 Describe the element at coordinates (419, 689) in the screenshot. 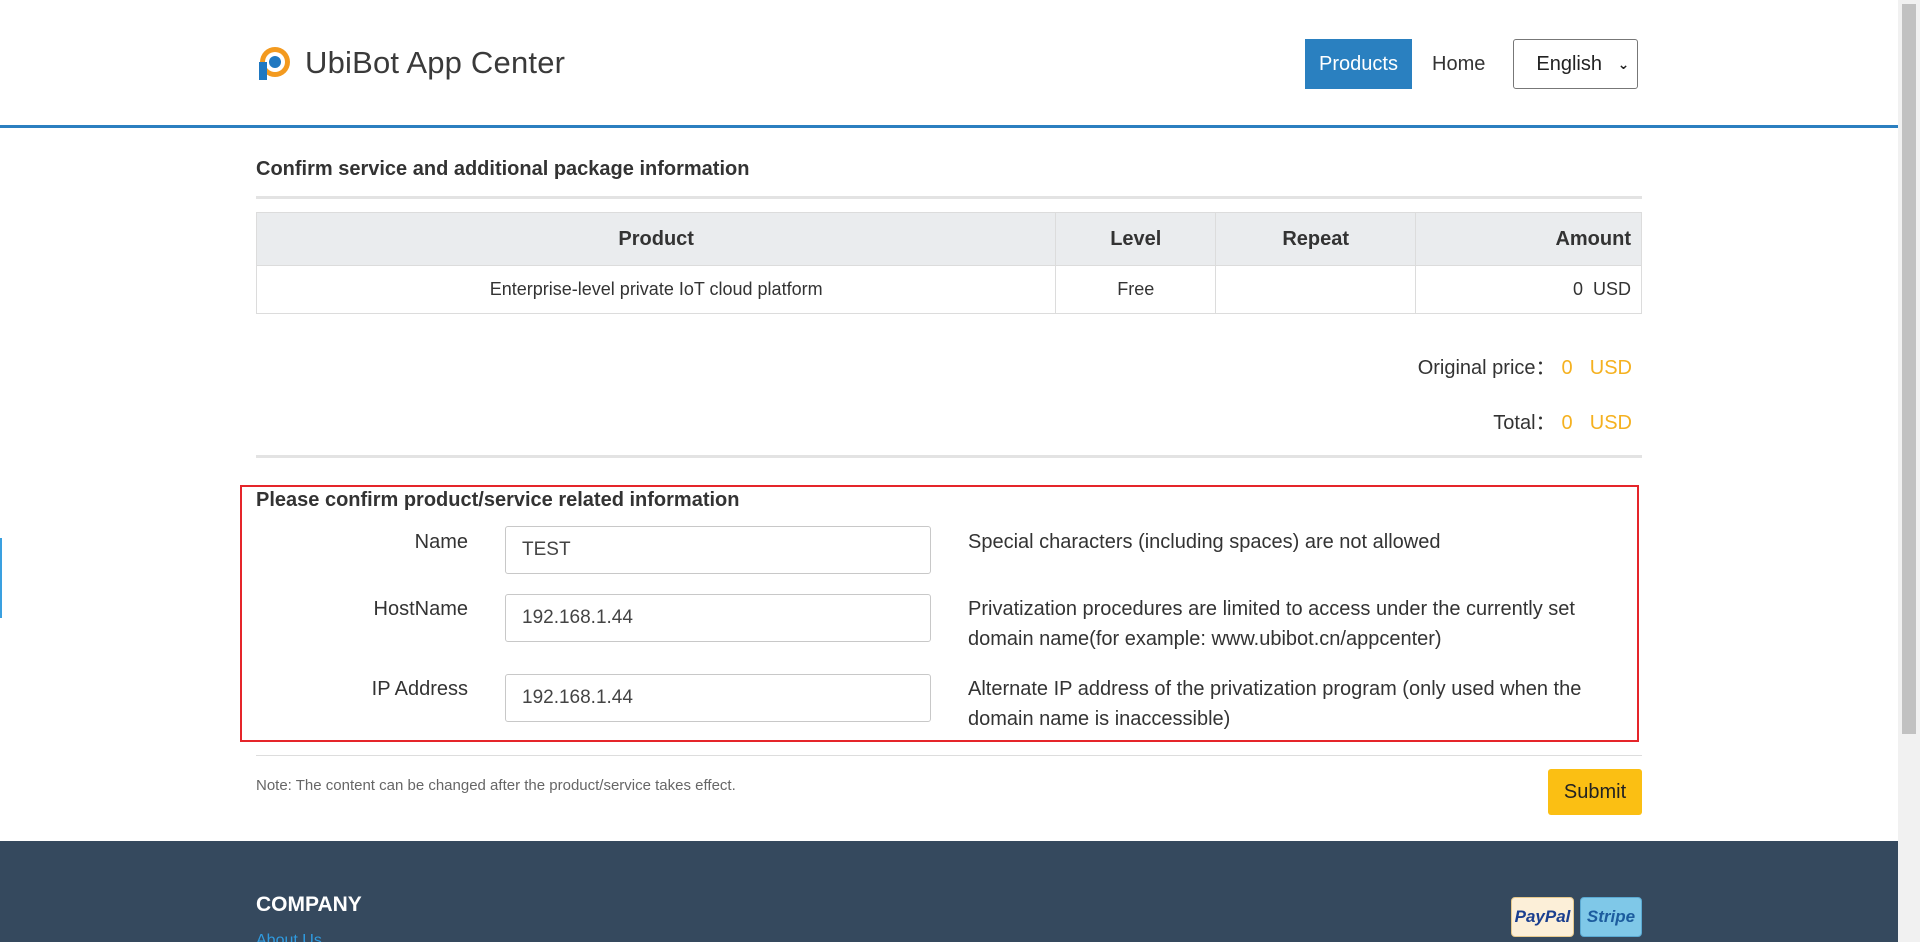

I see `ip-address-label: IP Address` at that location.